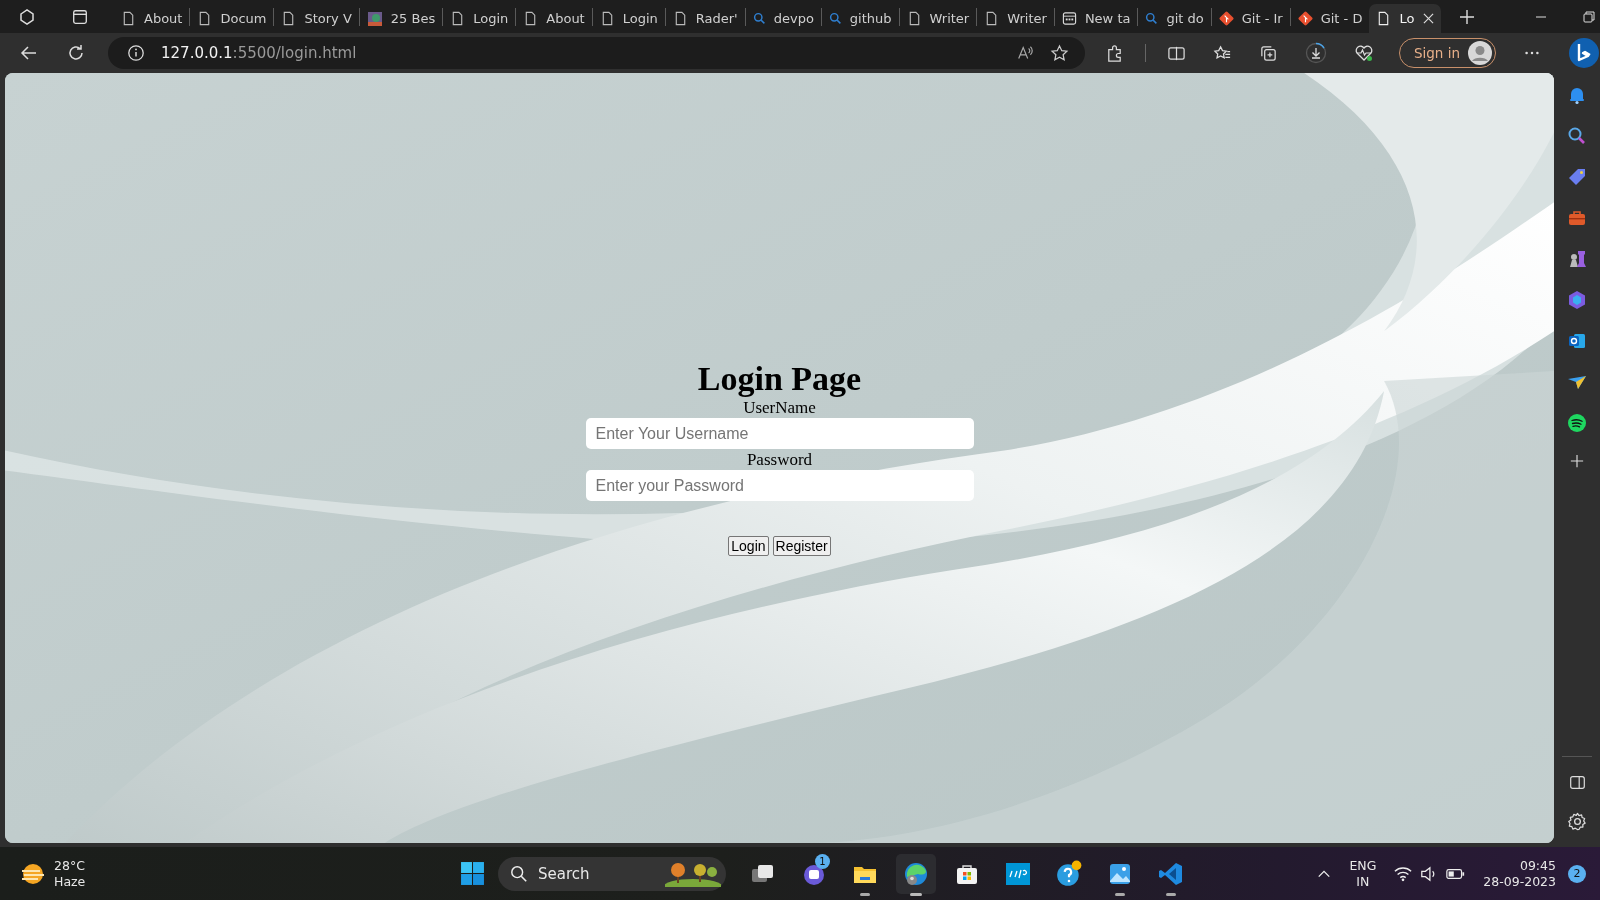  Describe the element at coordinates (80, 16) in the screenshot. I see `tab-actions-icon` at that location.